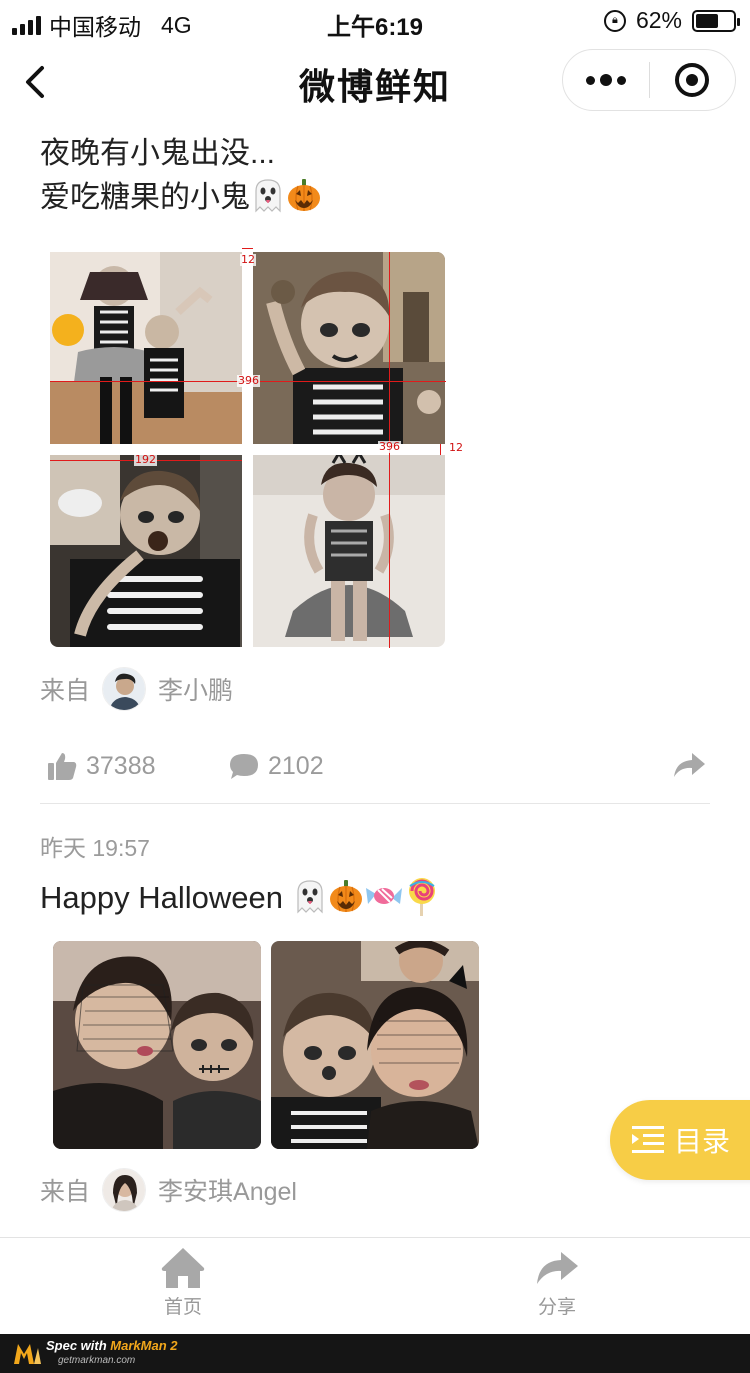 The image size is (750, 1373). Describe the element at coordinates (227, 1192) in the screenshot. I see `source-name: 李安琪Angel` at that location.